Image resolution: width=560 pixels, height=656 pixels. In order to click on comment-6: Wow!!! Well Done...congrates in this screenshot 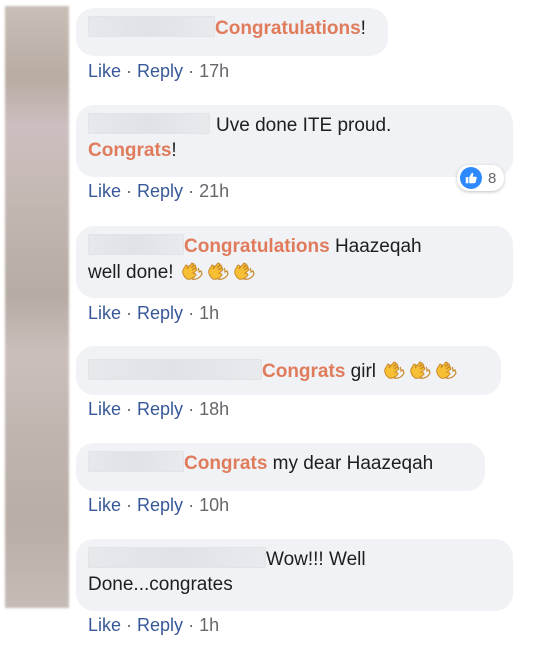, I will do `click(294, 575)`.